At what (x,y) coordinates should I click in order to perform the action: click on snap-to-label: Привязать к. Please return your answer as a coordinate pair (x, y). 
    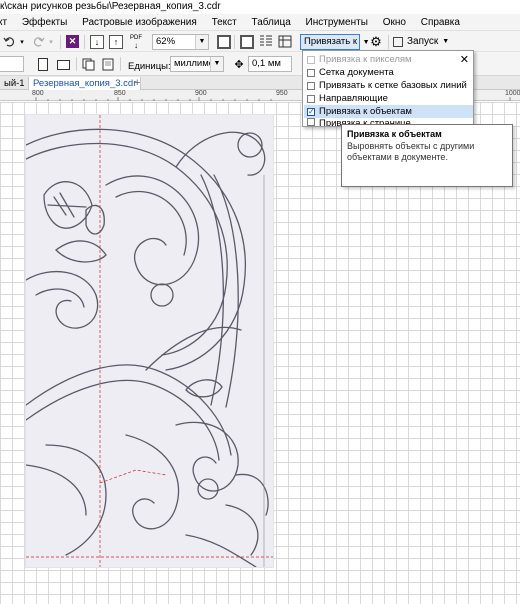
    Looking at the image, I should click on (331, 41).